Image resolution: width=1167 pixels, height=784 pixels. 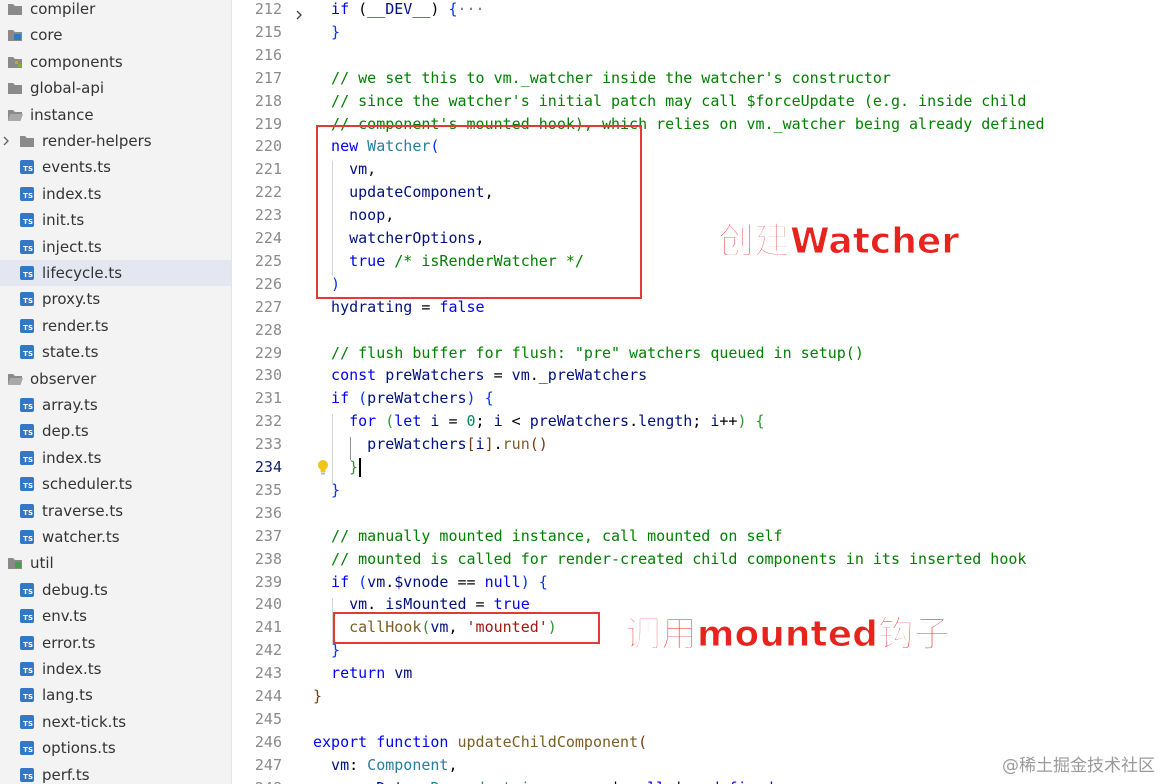 I want to click on code-line-239: 239 if (vm.$vnode == null) {, so click(x=699, y=582).